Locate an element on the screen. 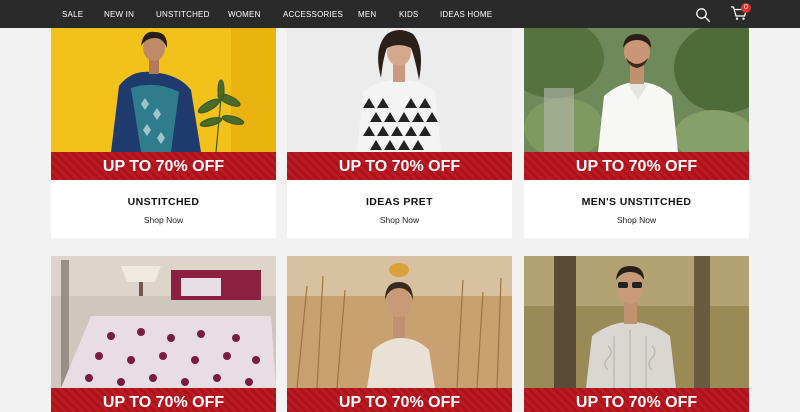  category-card-unstitched: UP TO 70% OFF UNSTITCHED Shop Now is located at coordinates (163, 133).